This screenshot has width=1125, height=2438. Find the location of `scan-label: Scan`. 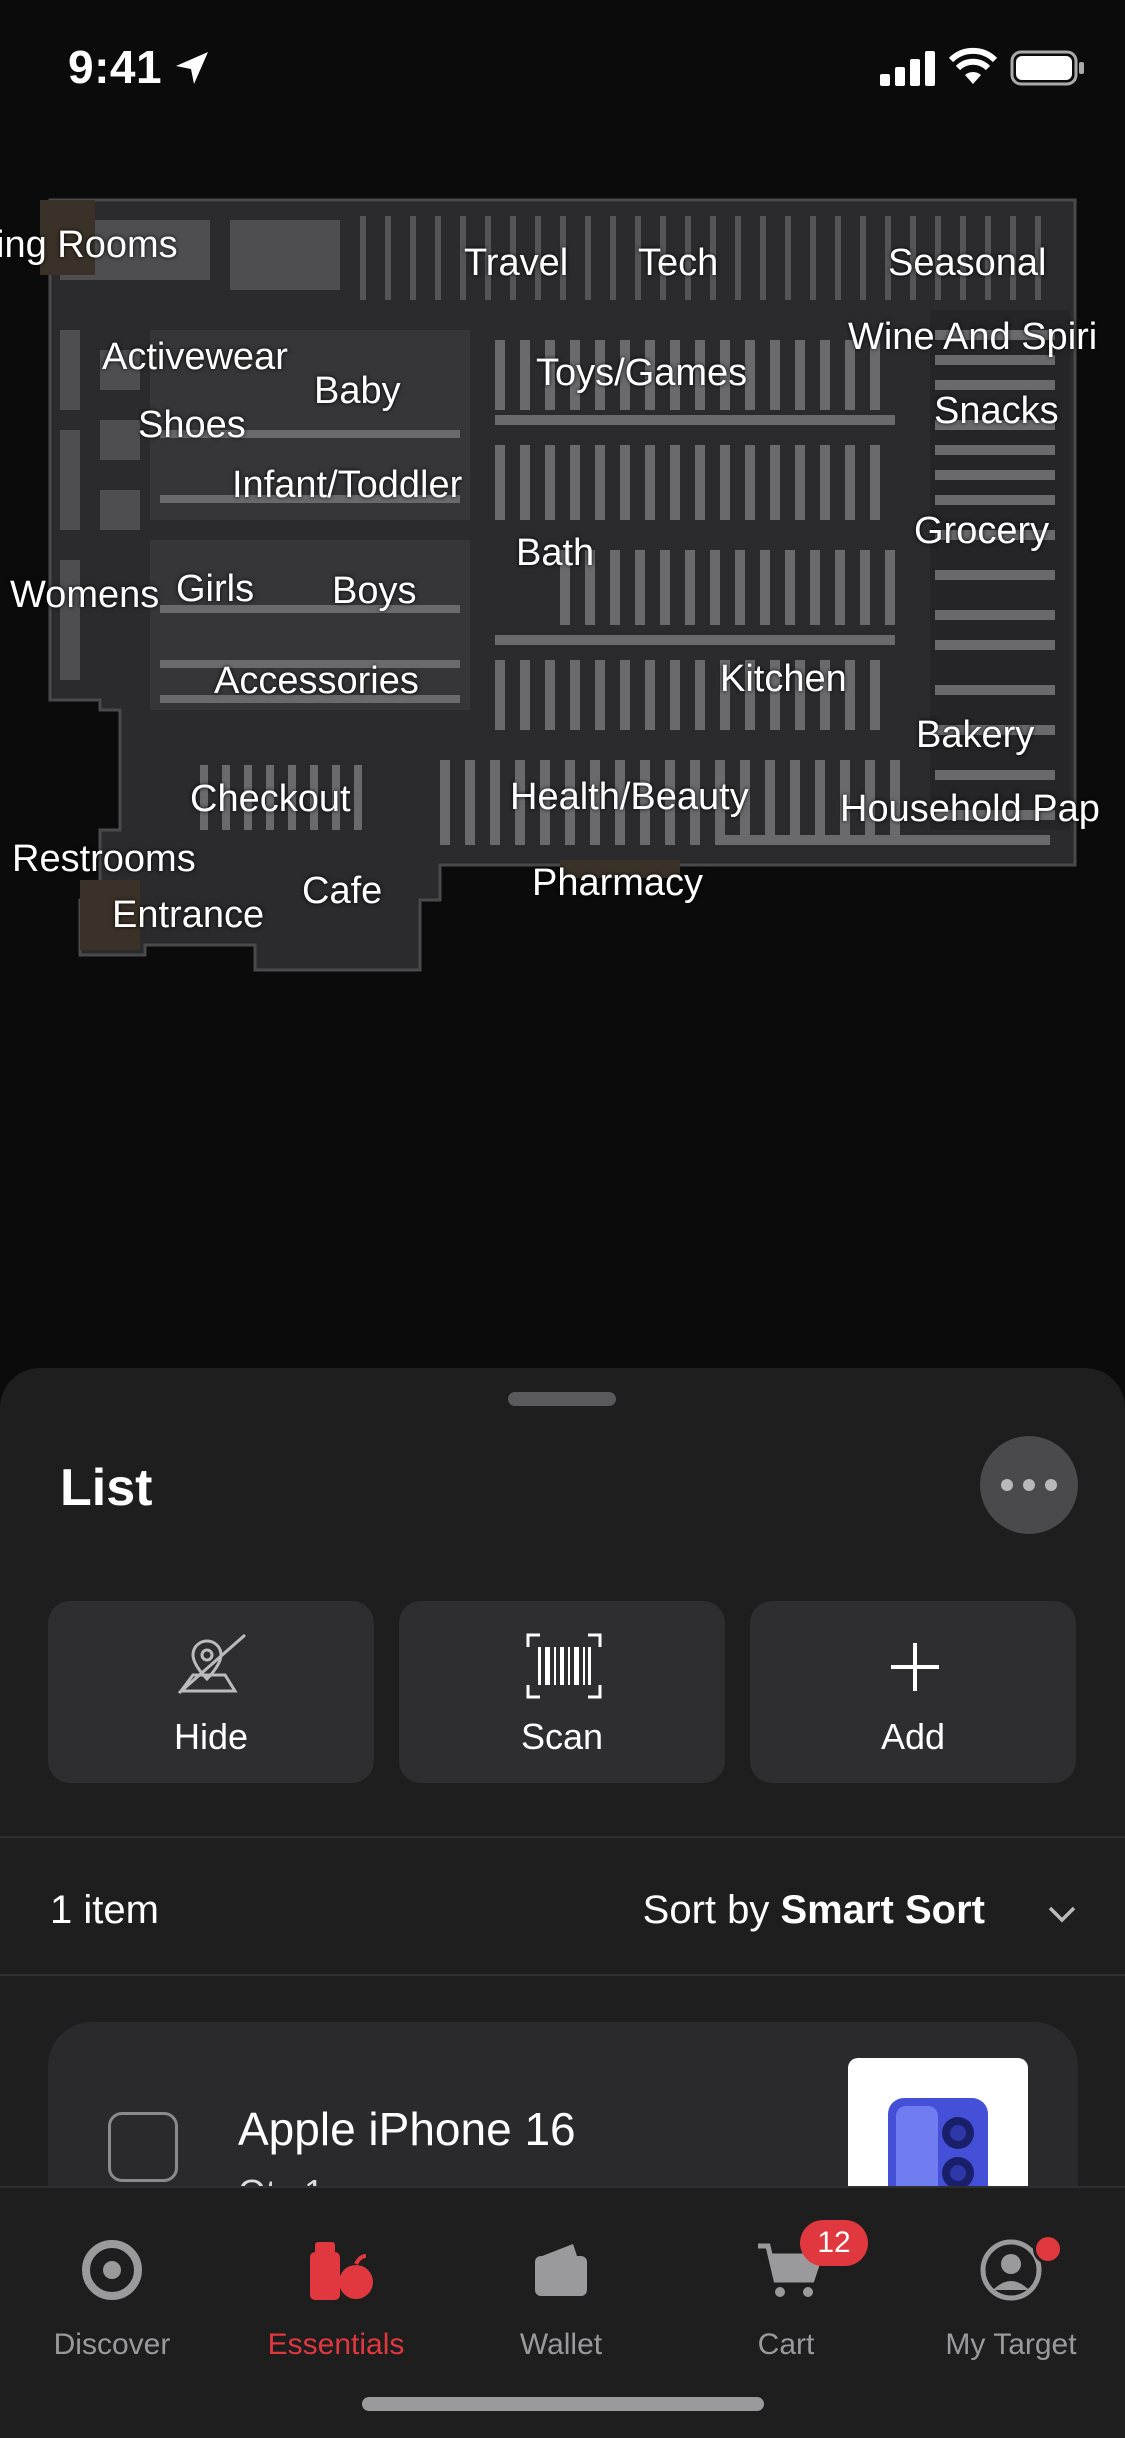

scan-label: Scan is located at coordinates (562, 1736).